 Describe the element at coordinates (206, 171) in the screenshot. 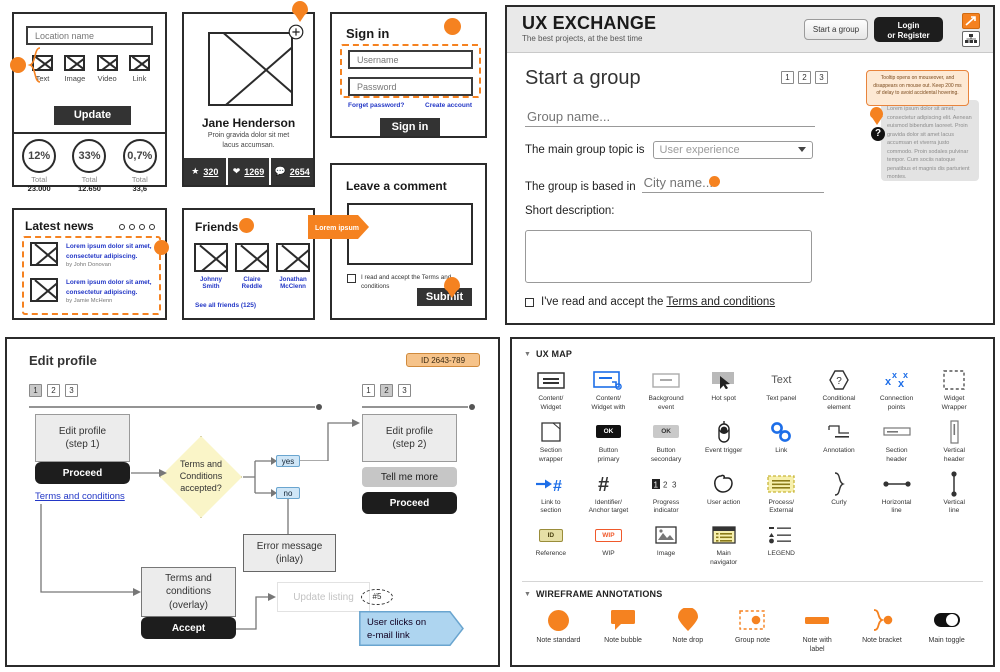

I see `profile-stat-stars: ★ 320` at that location.